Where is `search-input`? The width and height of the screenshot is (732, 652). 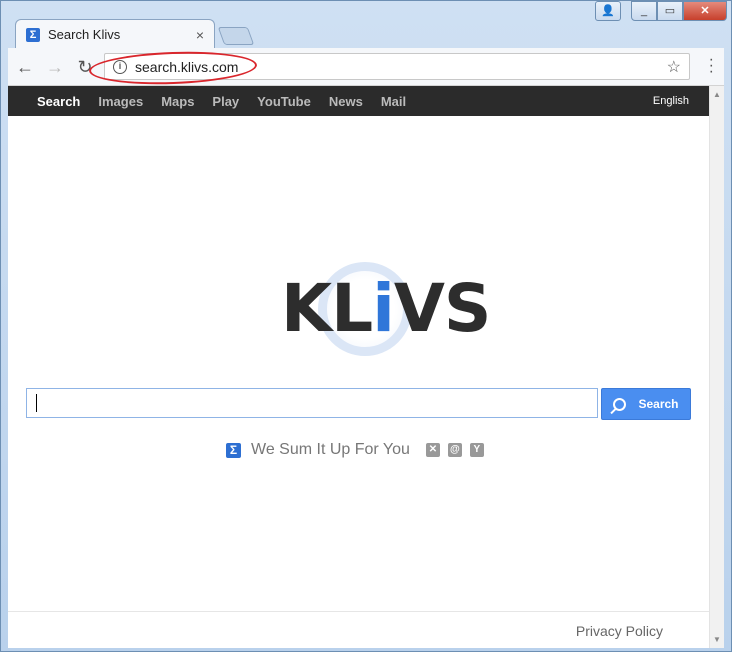
search-input is located at coordinates (312, 403).